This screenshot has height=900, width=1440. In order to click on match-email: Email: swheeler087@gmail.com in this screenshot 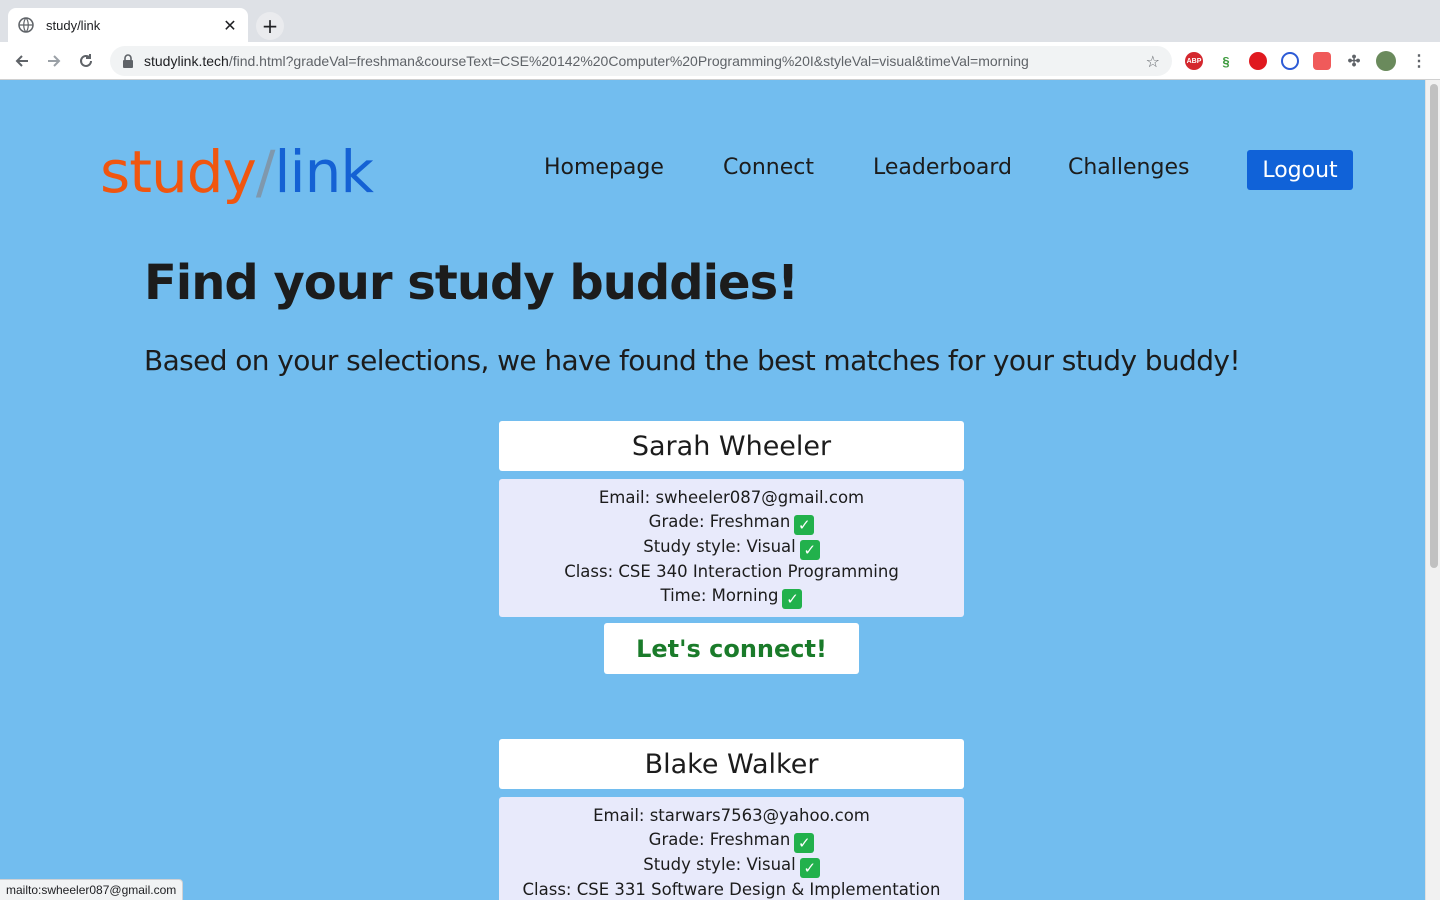, I will do `click(731, 498)`.